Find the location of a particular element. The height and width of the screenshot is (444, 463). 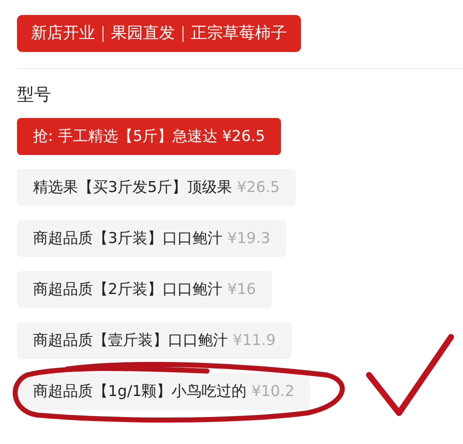

variant-option: 商超品质【3斤装】口口鲍汁 ¥19.3 is located at coordinates (151, 238).